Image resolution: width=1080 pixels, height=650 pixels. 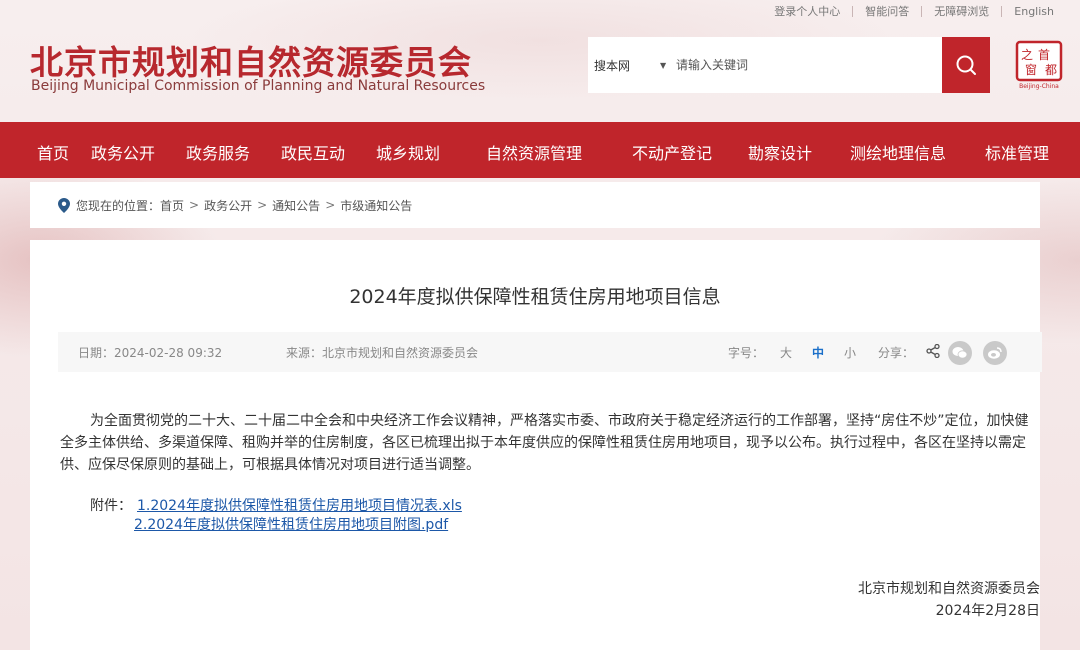 What do you see at coordinates (807, 11) in the screenshot?
I see `login-link: 登录个人中心` at bounding box center [807, 11].